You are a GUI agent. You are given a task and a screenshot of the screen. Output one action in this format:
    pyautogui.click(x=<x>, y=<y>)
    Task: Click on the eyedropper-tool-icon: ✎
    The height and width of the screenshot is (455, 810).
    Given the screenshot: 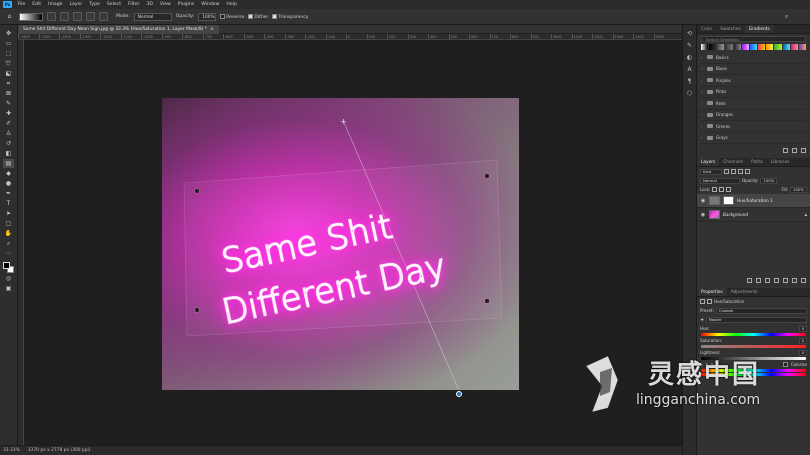 What is the action you would take?
    pyautogui.click(x=8, y=103)
    